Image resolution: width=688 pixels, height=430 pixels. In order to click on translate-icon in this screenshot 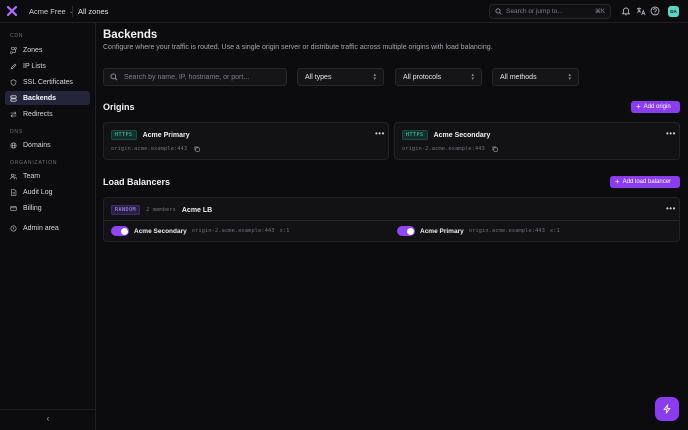, I will do `click(641, 11)`.